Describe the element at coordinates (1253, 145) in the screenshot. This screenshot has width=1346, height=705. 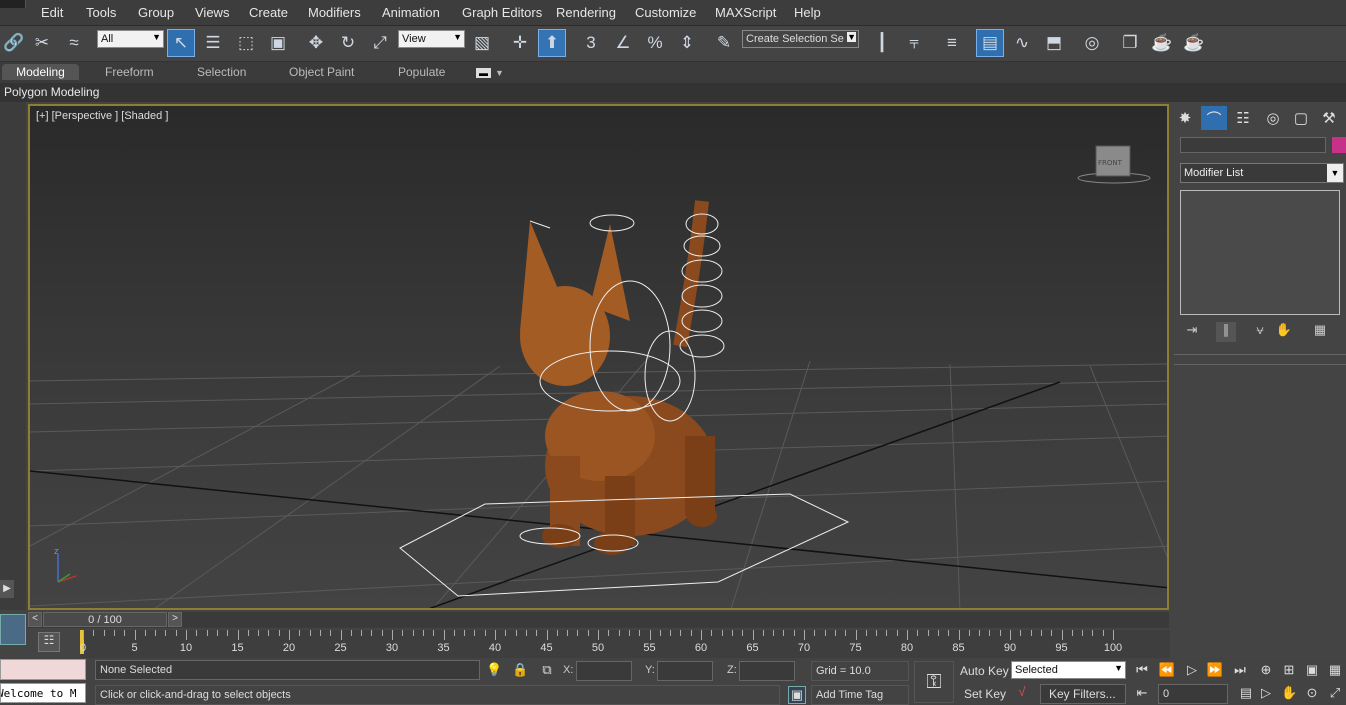
I see `object-name-field` at that location.